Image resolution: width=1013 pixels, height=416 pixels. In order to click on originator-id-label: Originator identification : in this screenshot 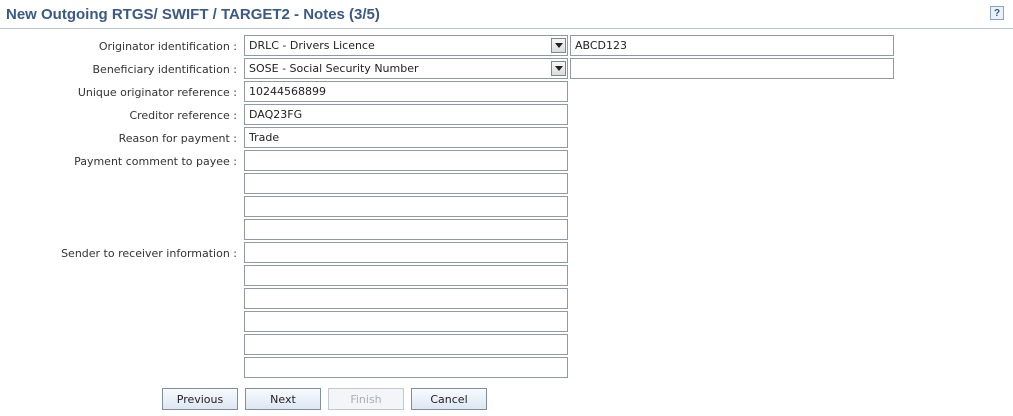, I will do `click(167, 46)`.